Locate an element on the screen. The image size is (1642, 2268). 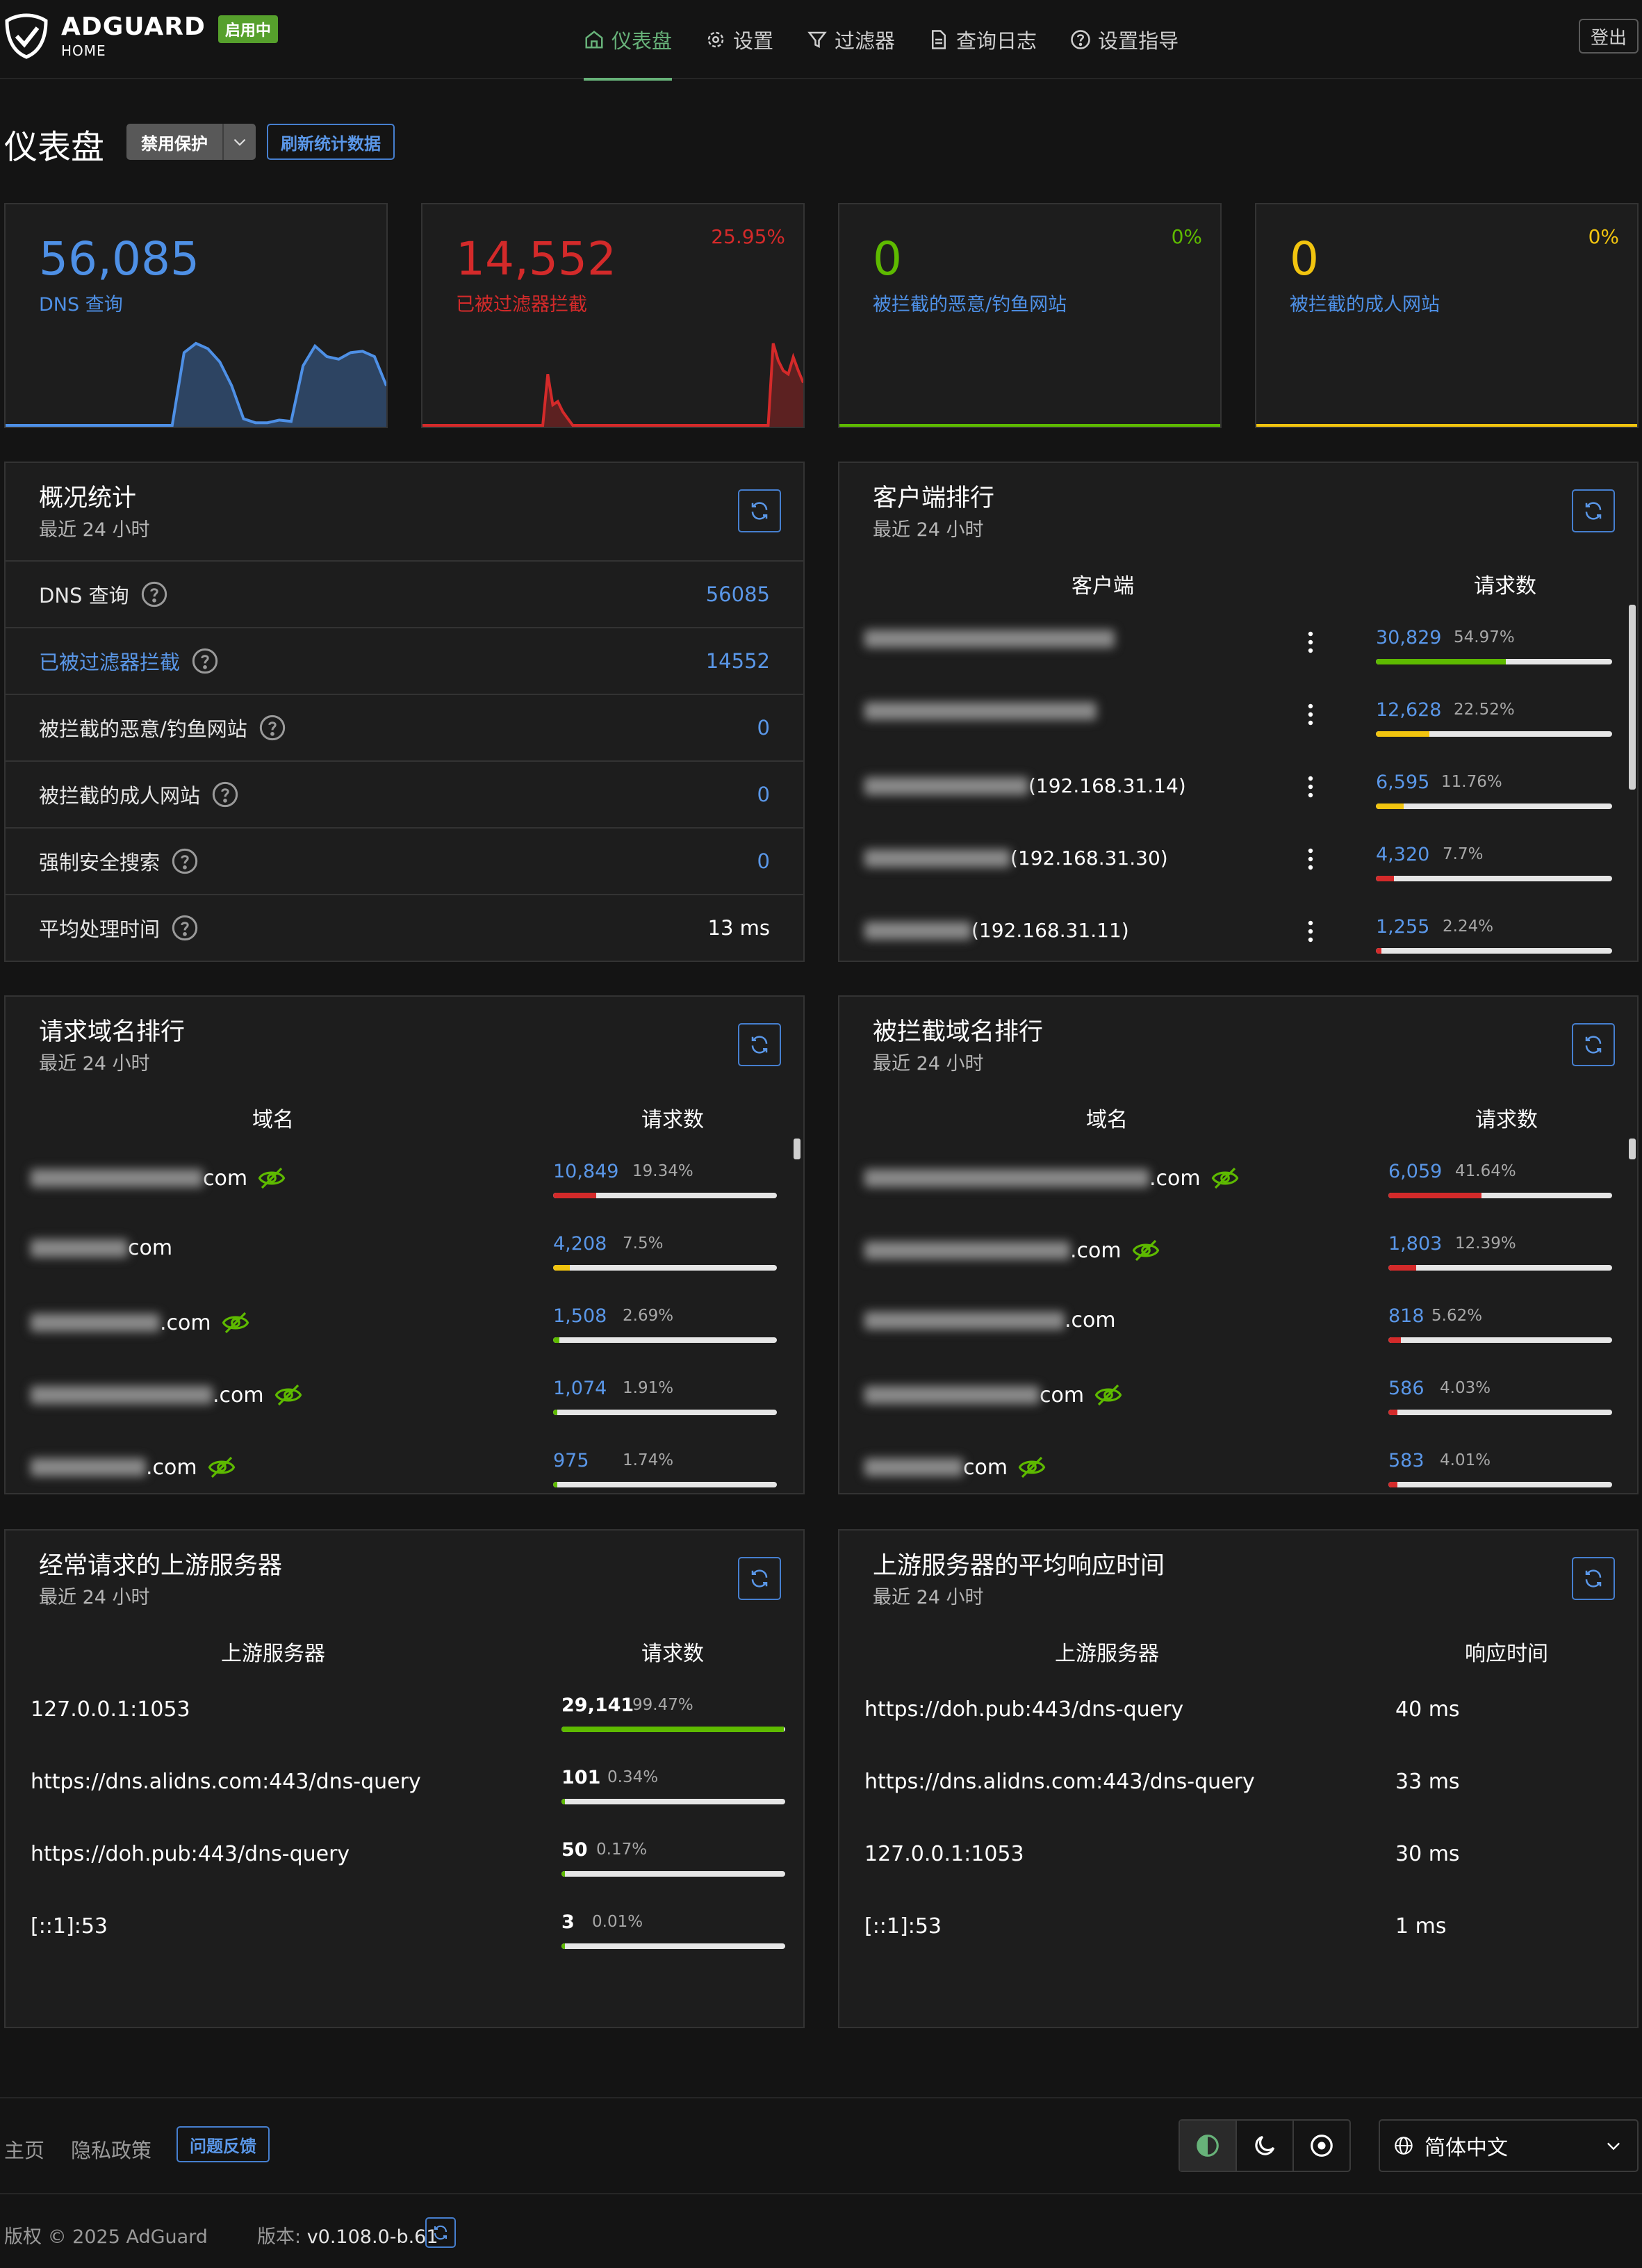
upstream-percent: 0.01% is located at coordinates (617, 1922).